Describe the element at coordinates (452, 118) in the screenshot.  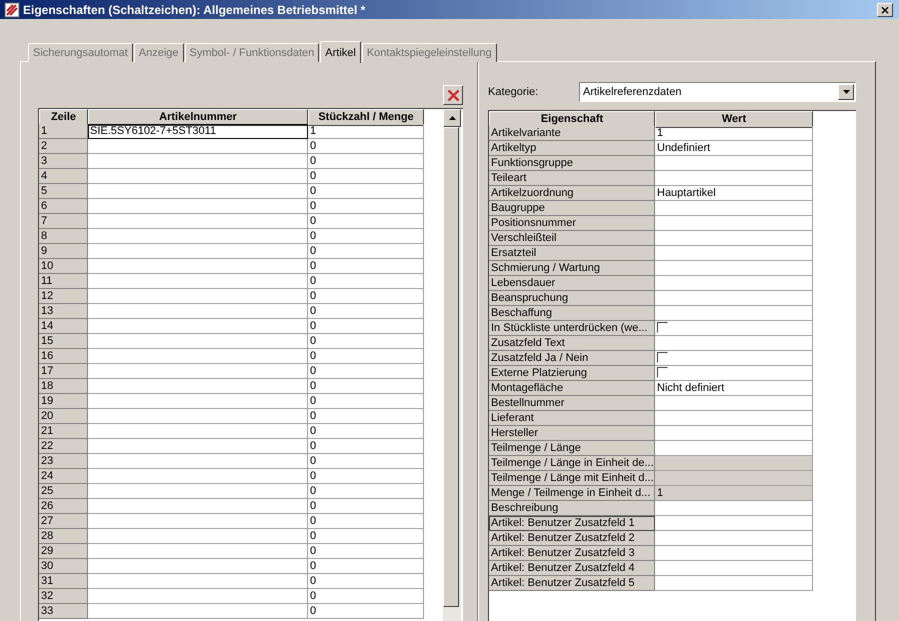
I see `scroll-up-icon` at that location.